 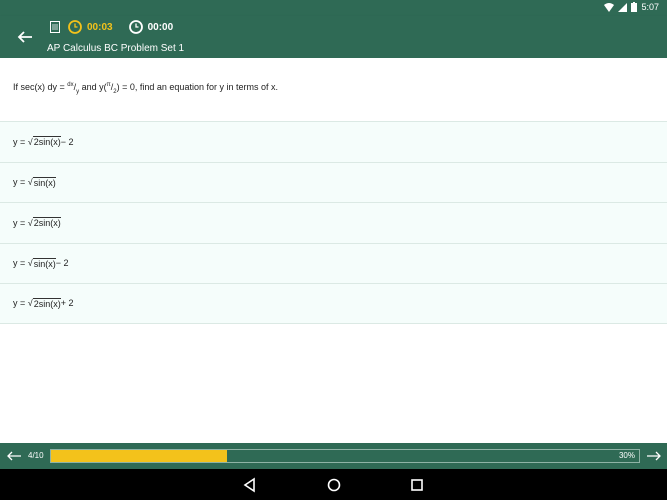 What do you see at coordinates (333, 181) in the screenshot?
I see `answer-option-b: y = √ sin(x)` at bounding box center [333, 181].